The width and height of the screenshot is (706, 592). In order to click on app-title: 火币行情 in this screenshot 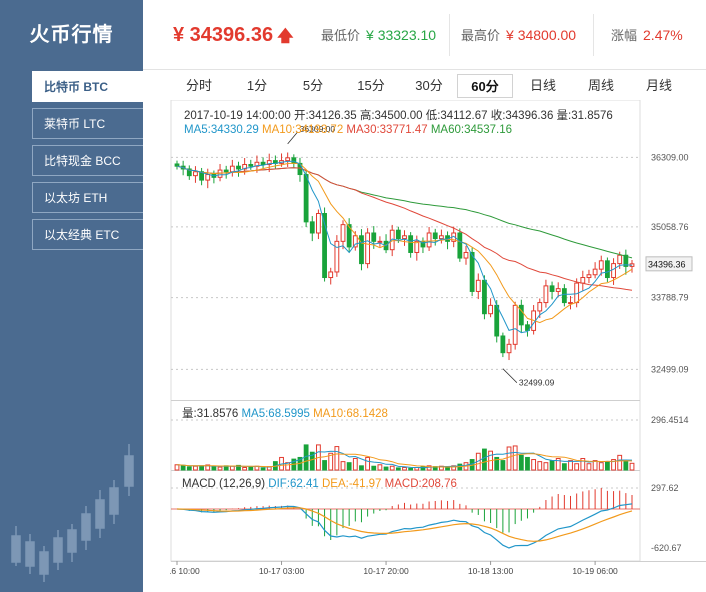, I will do `click(71, 35)`.